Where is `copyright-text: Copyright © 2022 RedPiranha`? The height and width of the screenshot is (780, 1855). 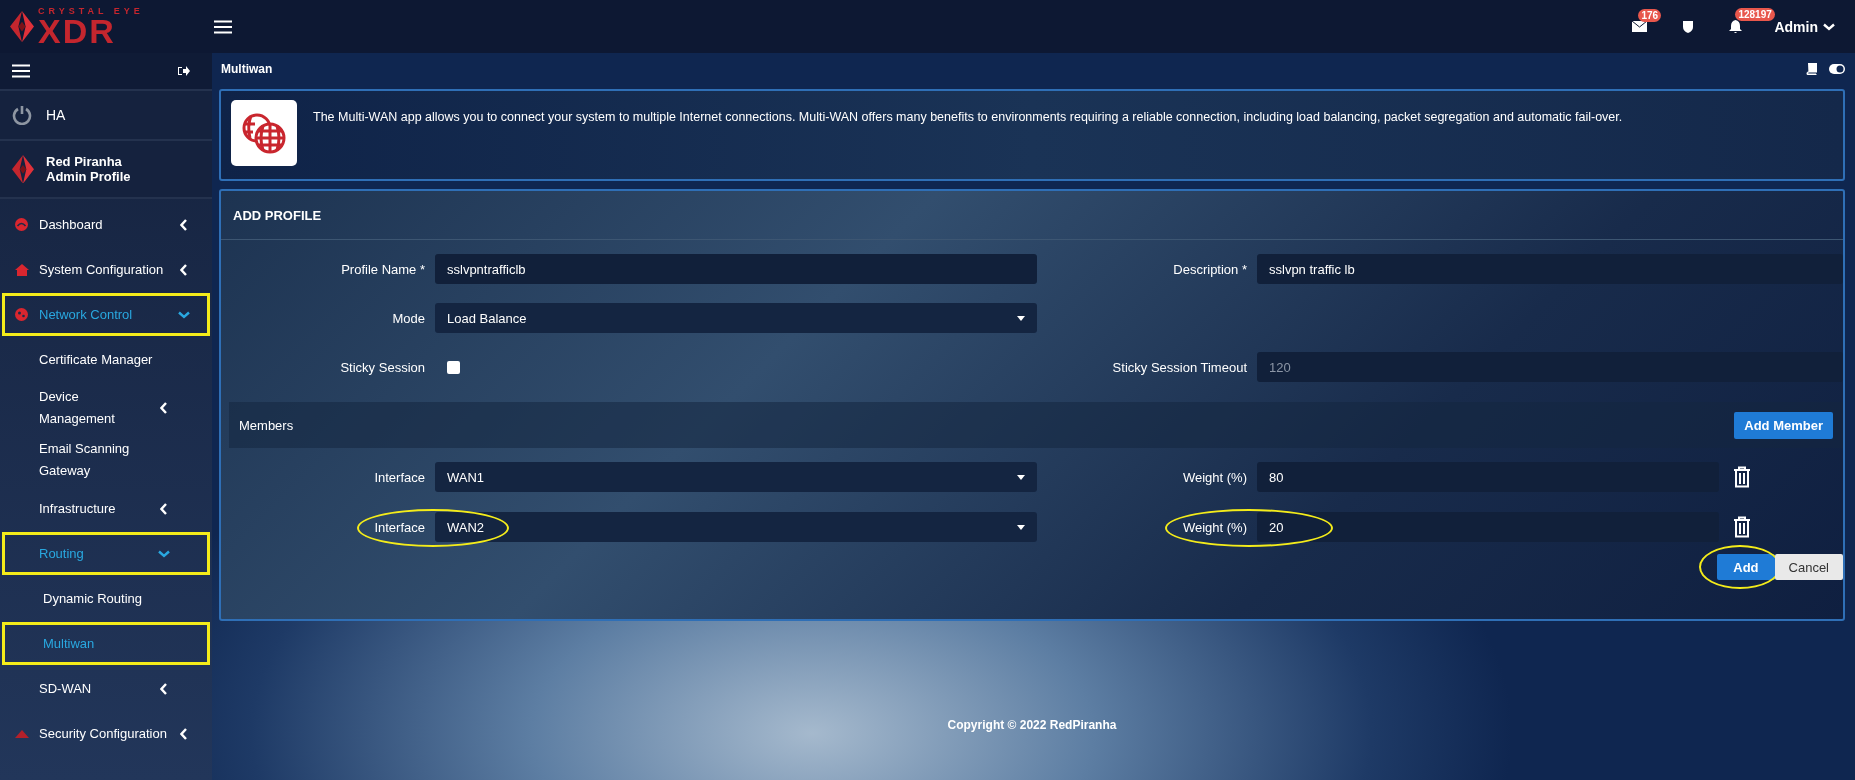
copyright-text: Copyright © 2022 RedPiranha is located at coordinates (1032, 725).